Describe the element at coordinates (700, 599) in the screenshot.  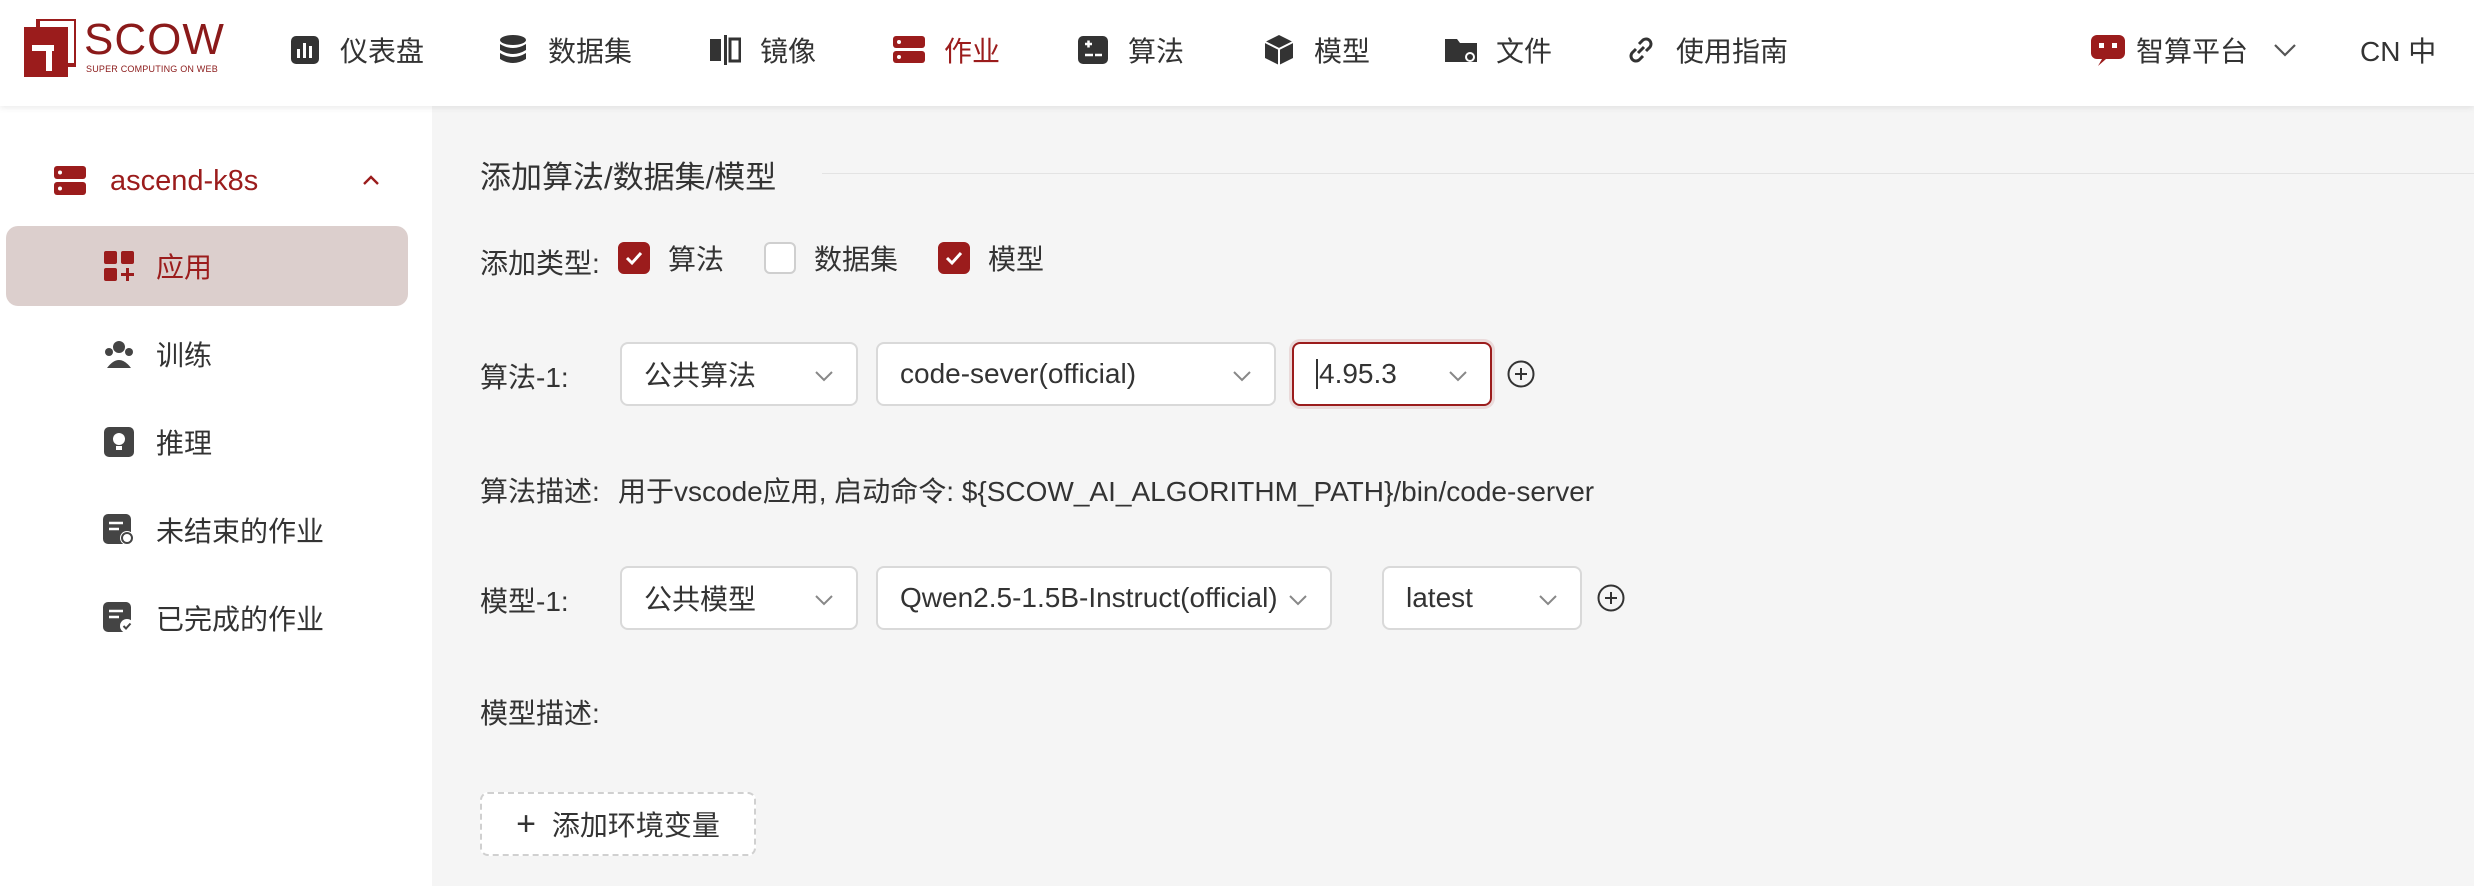
I see `select-value: 公共模型` at that location.